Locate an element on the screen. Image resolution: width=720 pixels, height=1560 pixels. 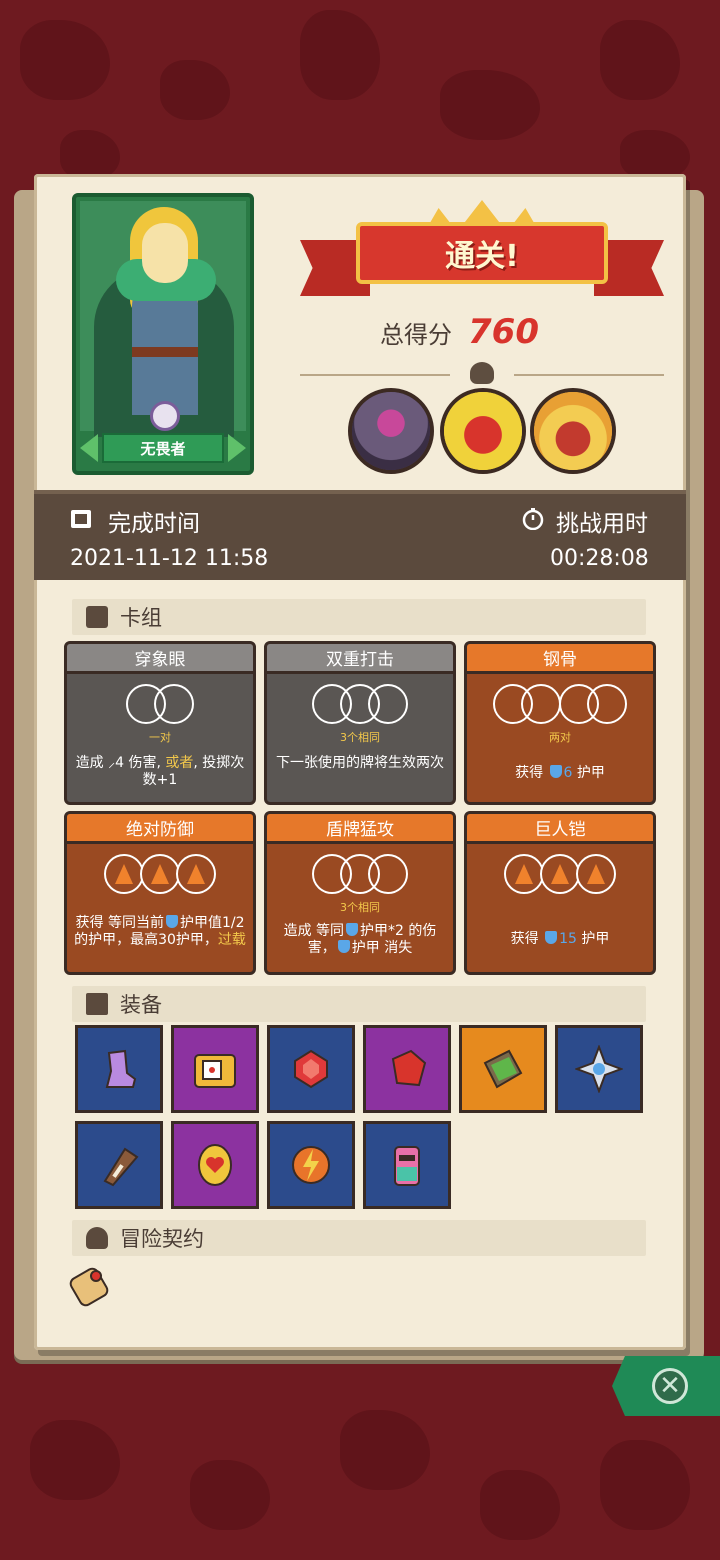
skill-card-desc: 获得 等同当前 护甲值1/2的护甲，最高30护甲，过载 is located at coordinates (160, 931).